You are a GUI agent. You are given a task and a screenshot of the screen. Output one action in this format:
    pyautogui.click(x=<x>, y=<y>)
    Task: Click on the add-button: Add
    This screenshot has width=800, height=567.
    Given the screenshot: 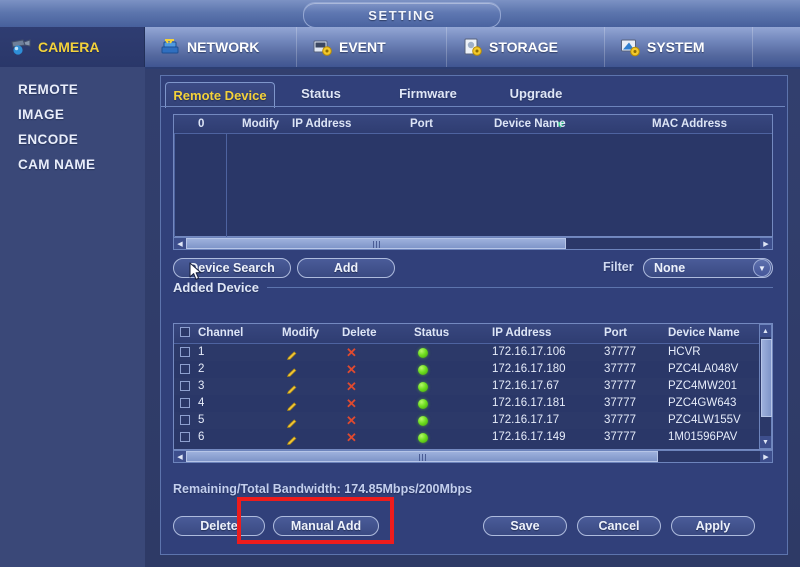 What is the action you would take?
    pyautogui.click(x=346, y=268)
    